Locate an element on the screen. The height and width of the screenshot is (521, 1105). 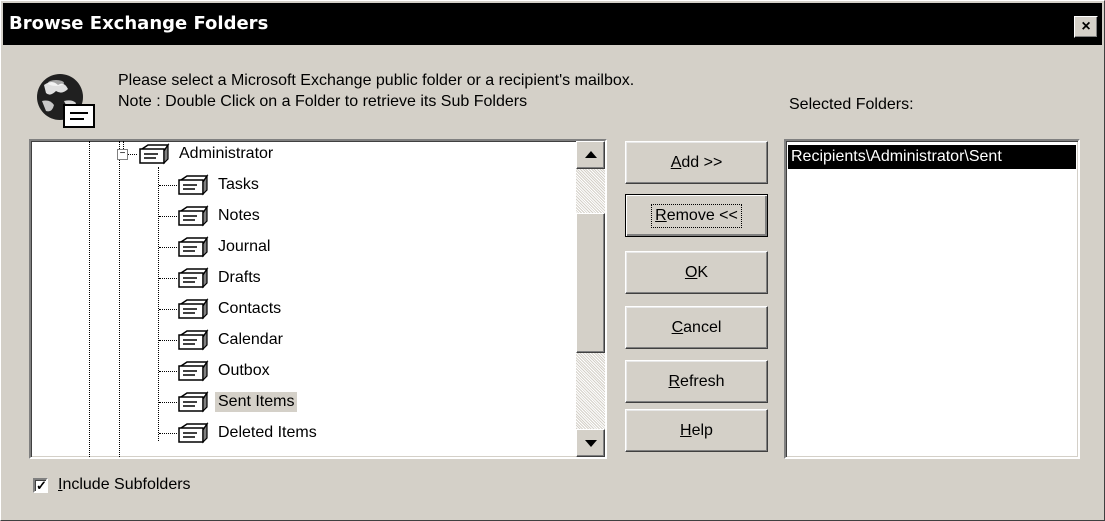
tree-node-journal: Journal is located at coordinates (225, 247).